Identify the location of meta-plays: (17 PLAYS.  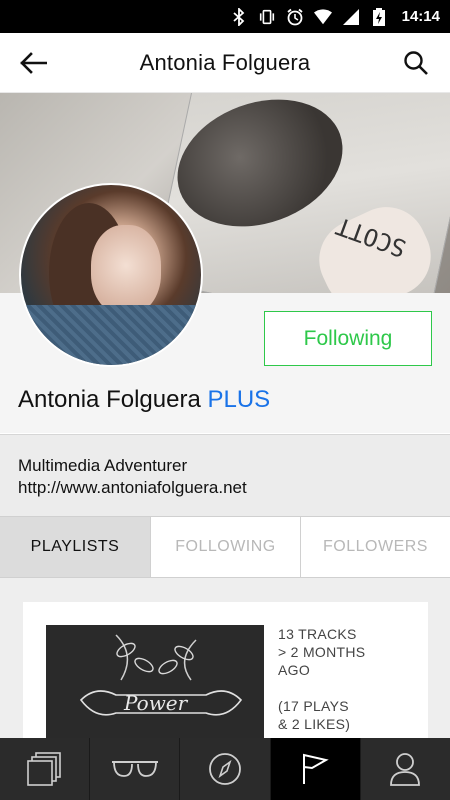
(313, 706).